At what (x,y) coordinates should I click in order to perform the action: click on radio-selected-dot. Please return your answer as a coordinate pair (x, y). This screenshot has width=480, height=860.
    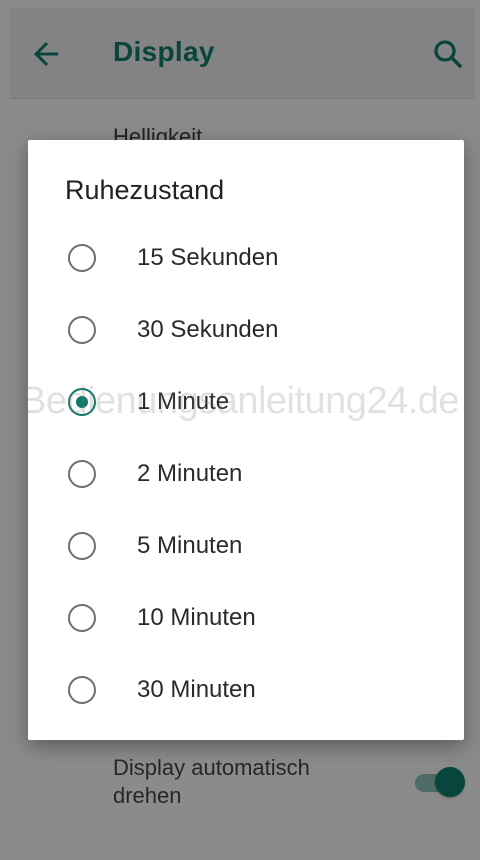
    Looking at the image, I should click on (81, 401).